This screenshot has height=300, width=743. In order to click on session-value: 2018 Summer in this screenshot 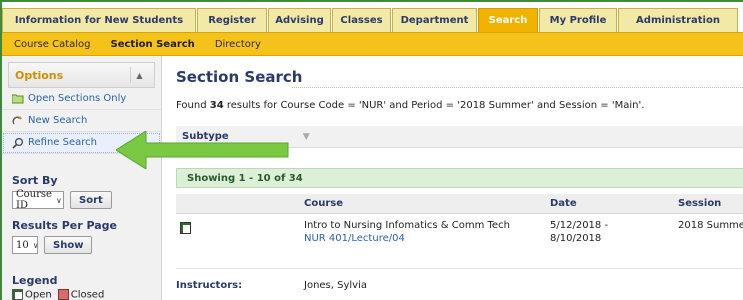, I will do `click(710, 225)`.